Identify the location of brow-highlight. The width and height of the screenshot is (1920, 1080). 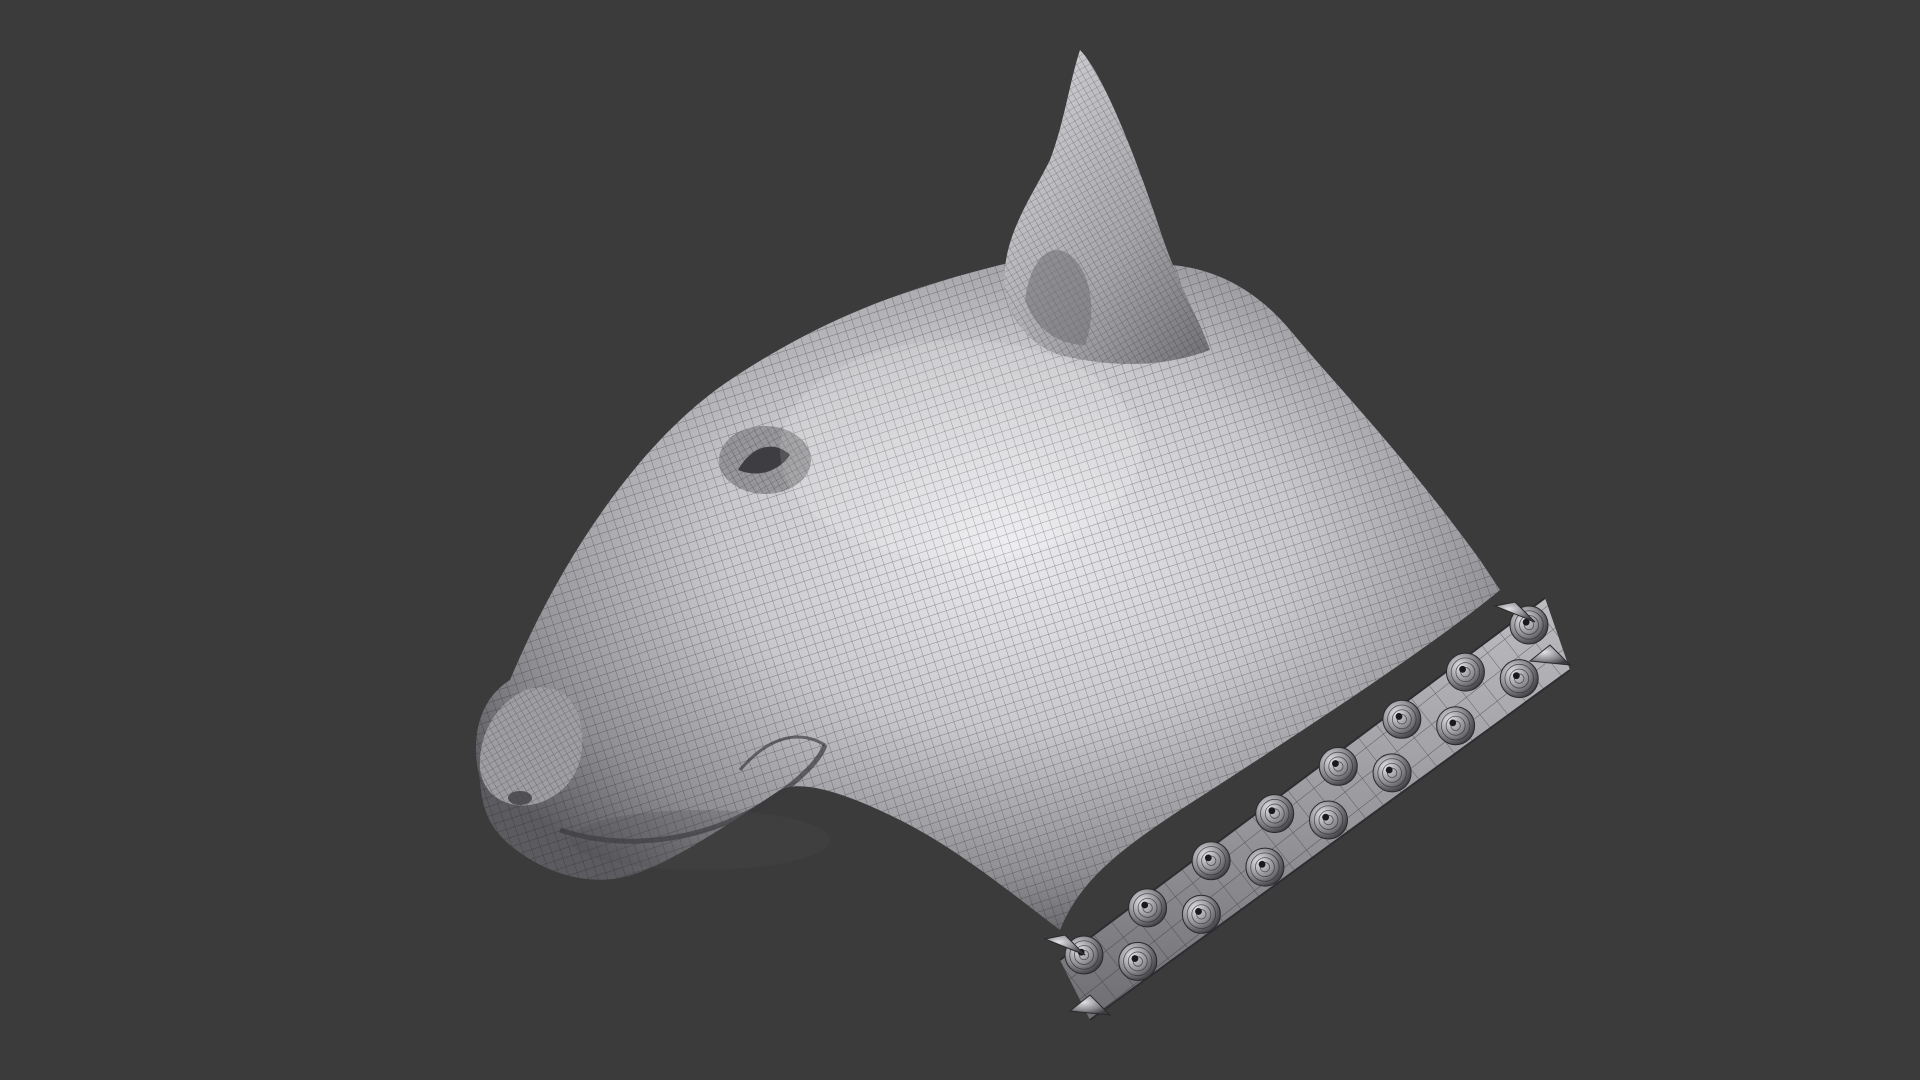
(960, 450).